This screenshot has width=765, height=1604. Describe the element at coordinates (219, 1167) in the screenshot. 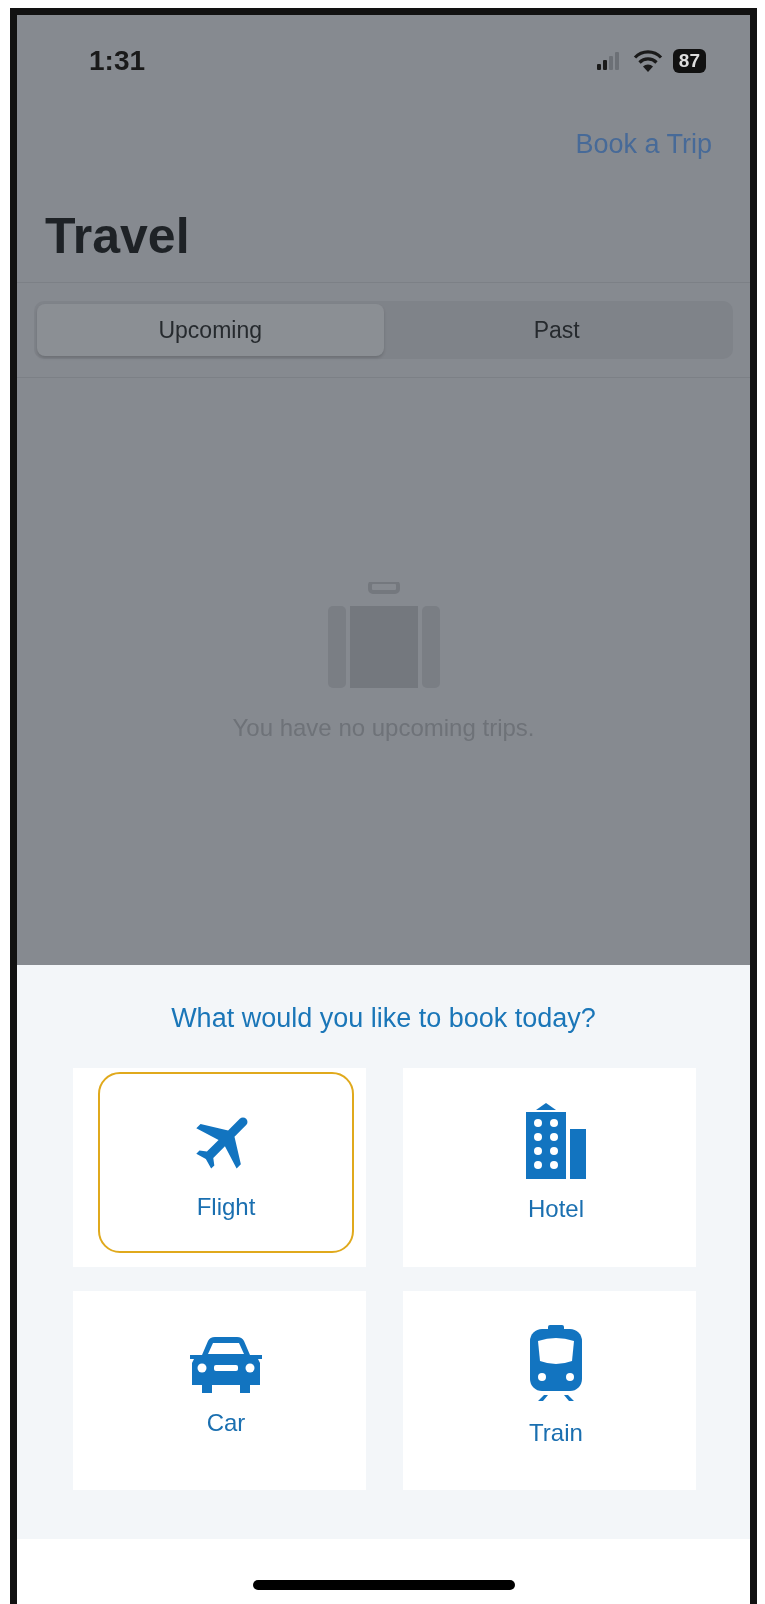

I see `booking-option-tile: Flight` at that location.